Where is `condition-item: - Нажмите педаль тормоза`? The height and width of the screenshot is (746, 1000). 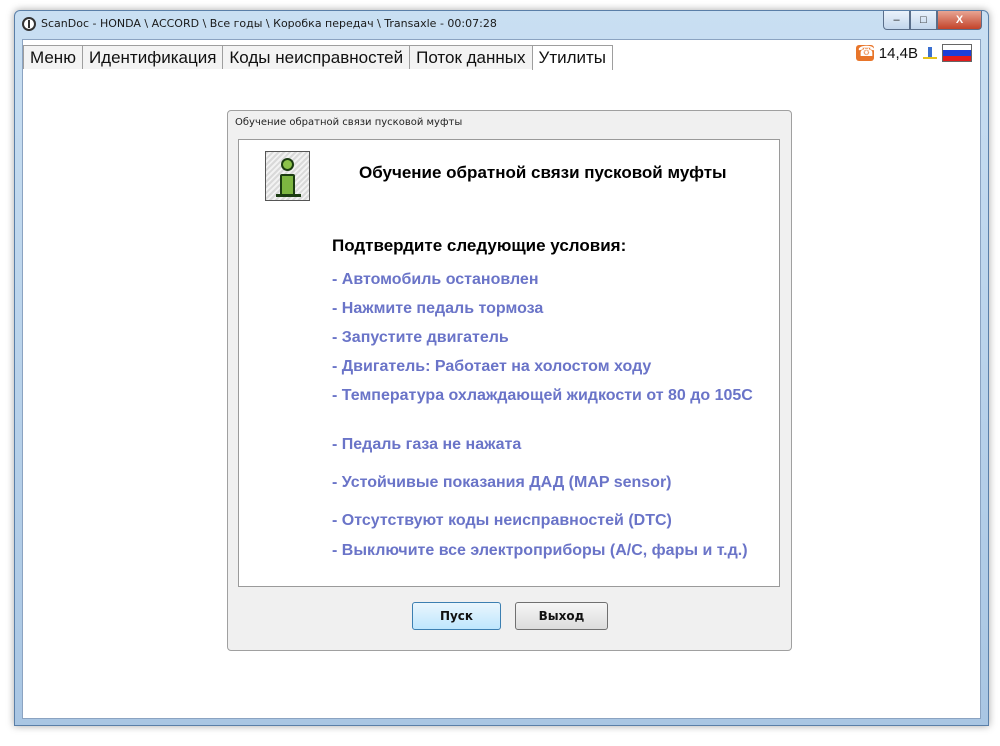
condition-item: - Нажмите педаль тормоза is located at coordinates (438, 308).